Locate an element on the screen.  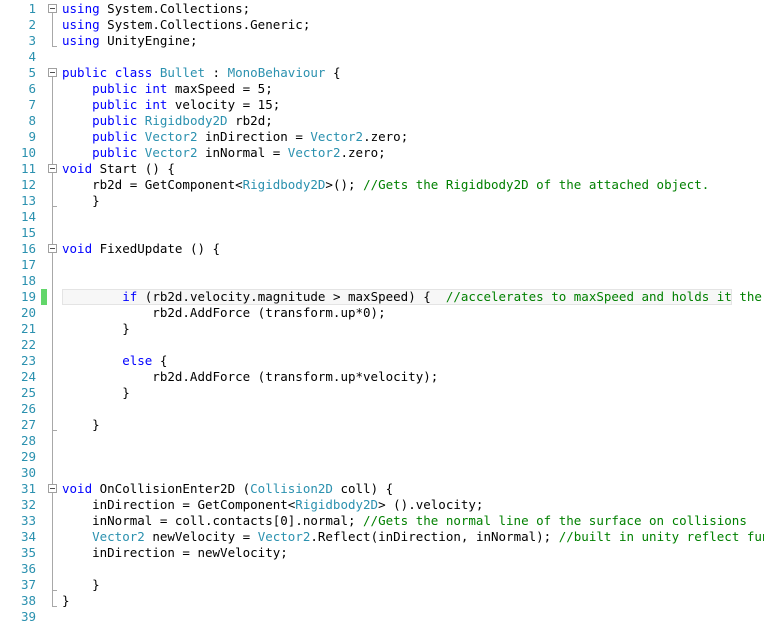
code-line: inDirection = newVelocity; is located at coordinates (175, 553).